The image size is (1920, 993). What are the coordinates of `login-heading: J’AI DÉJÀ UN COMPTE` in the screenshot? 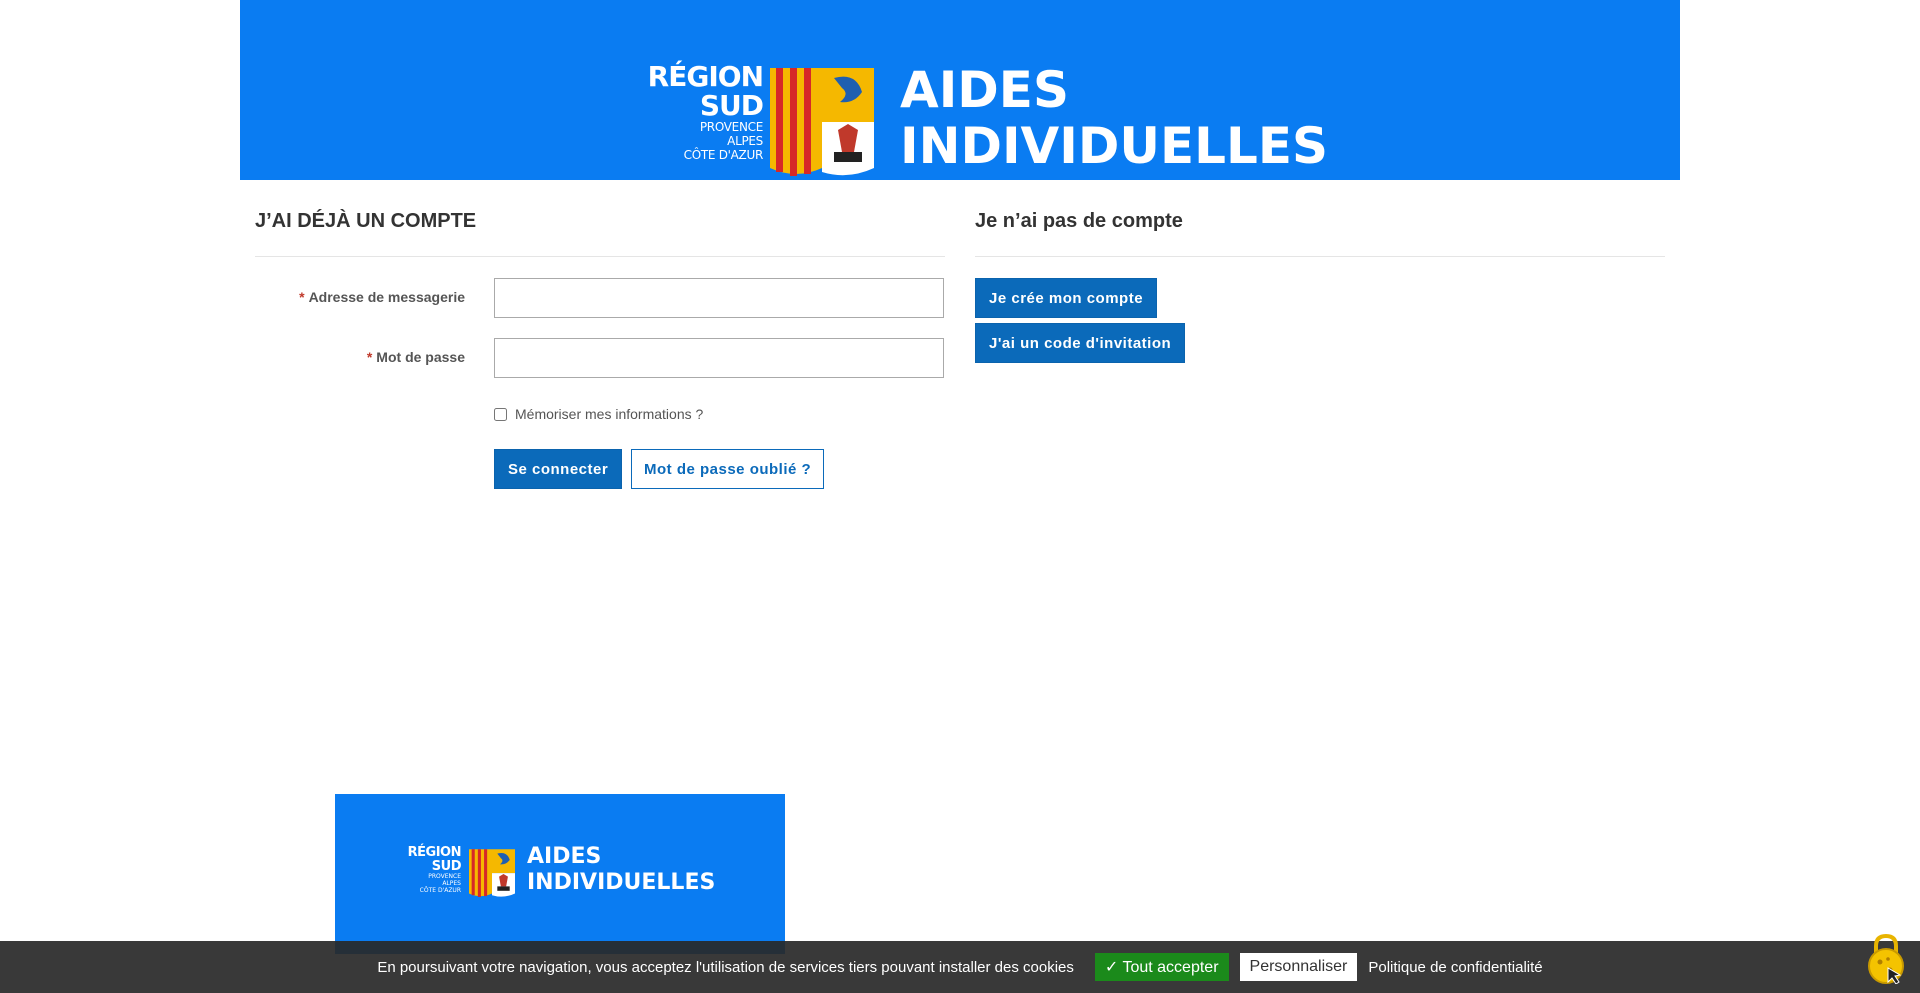 It's located at (366, 221).